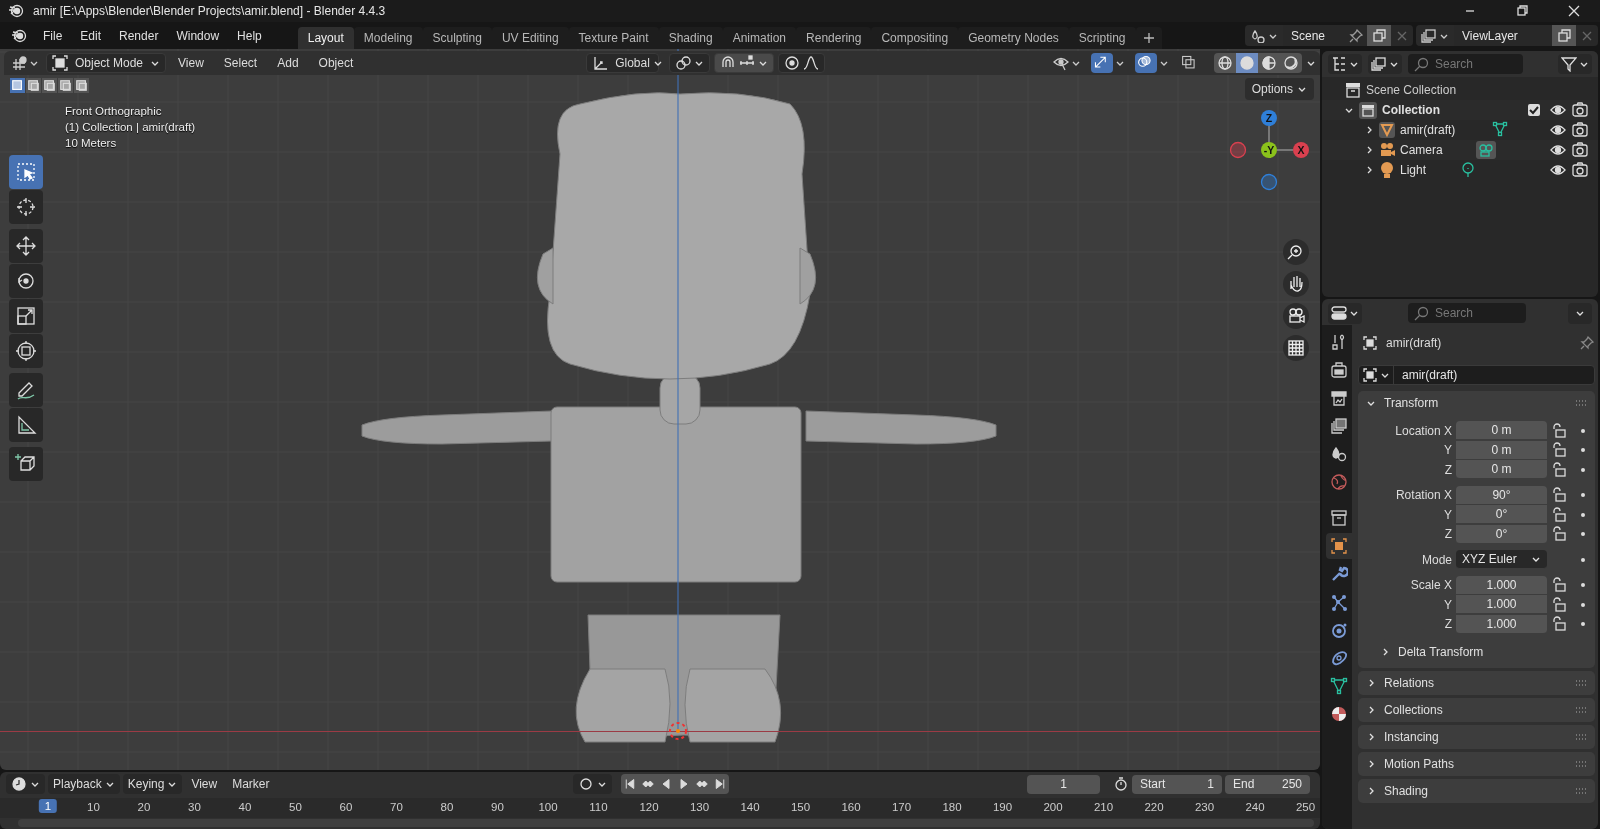  I want to click on workspace-tab: Texture Paint, so click(613, 38).